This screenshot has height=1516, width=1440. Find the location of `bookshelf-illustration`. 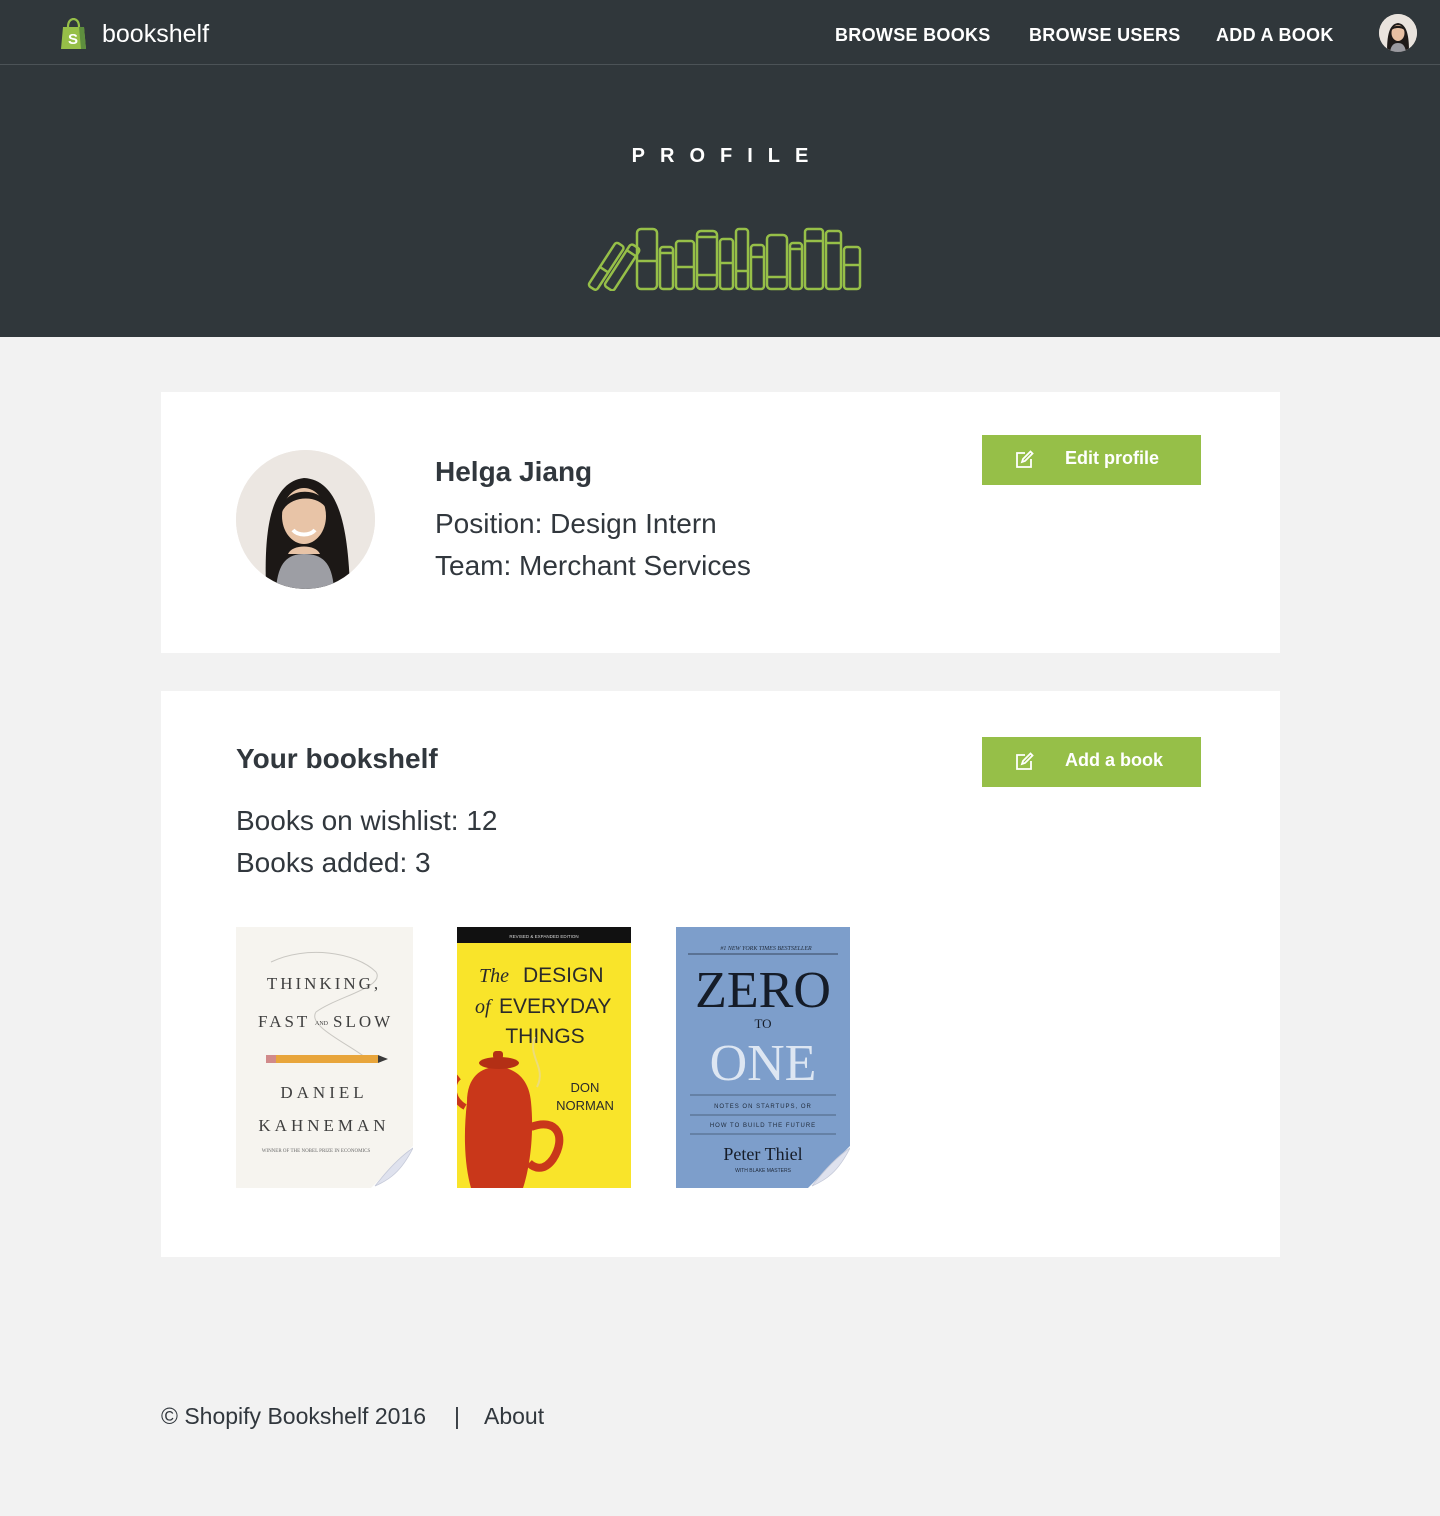

bookshelf-illustration is located at coordinates (724, 259).